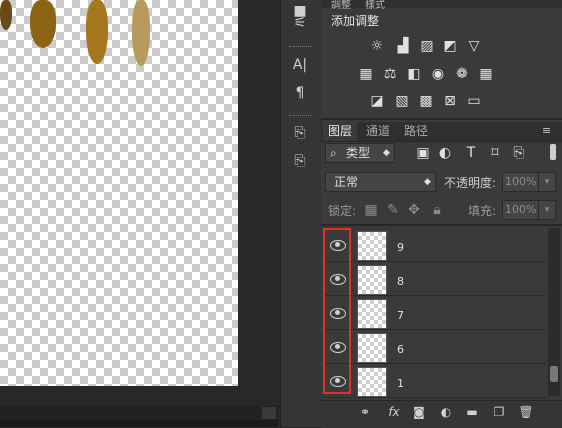  Describe the element at coordinates (393, 210) in the screenshot. I see `lock-image-icon: ✎` at that location.